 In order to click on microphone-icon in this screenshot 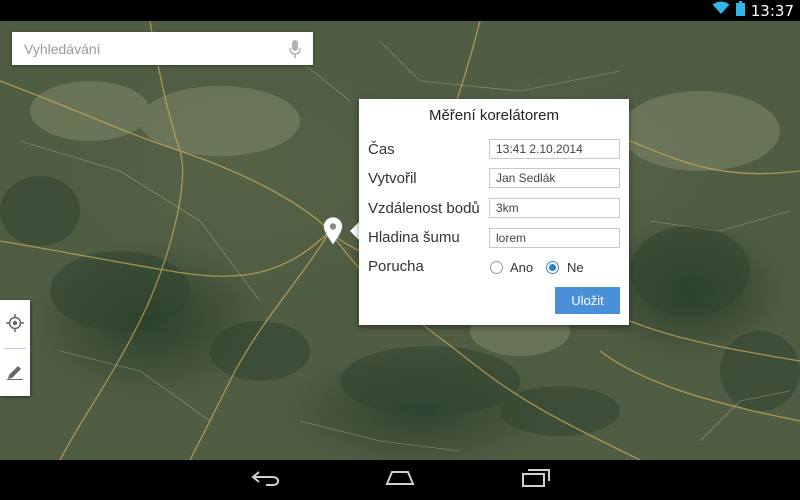, I will do `click(295, 51)`.